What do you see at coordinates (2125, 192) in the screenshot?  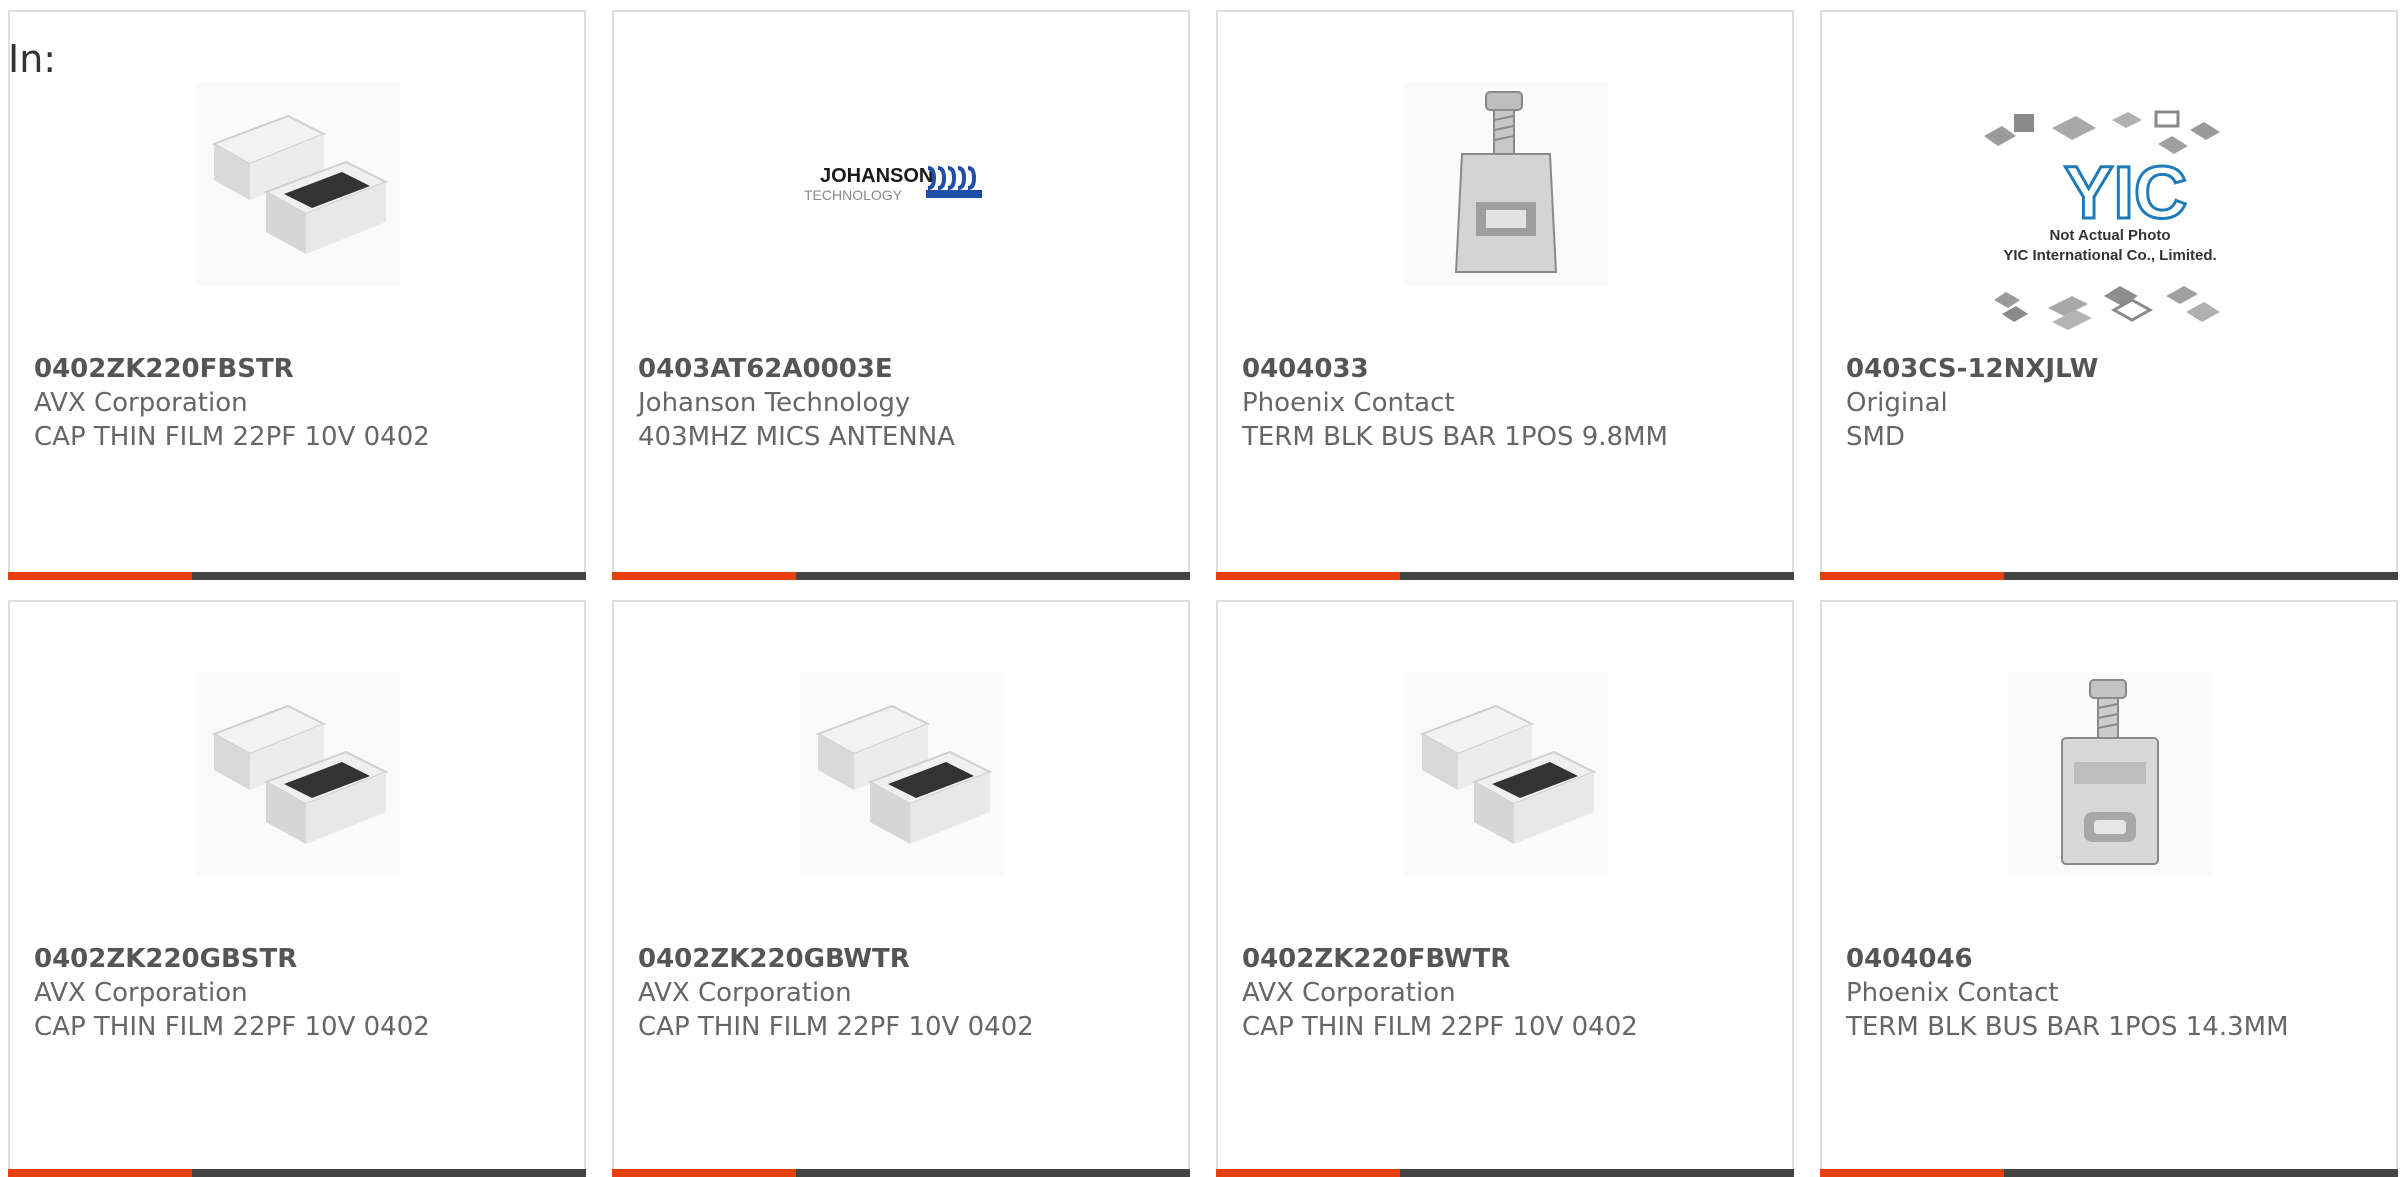 I see `yic-logo-text: YIC` at bounding box center [2125, 192].